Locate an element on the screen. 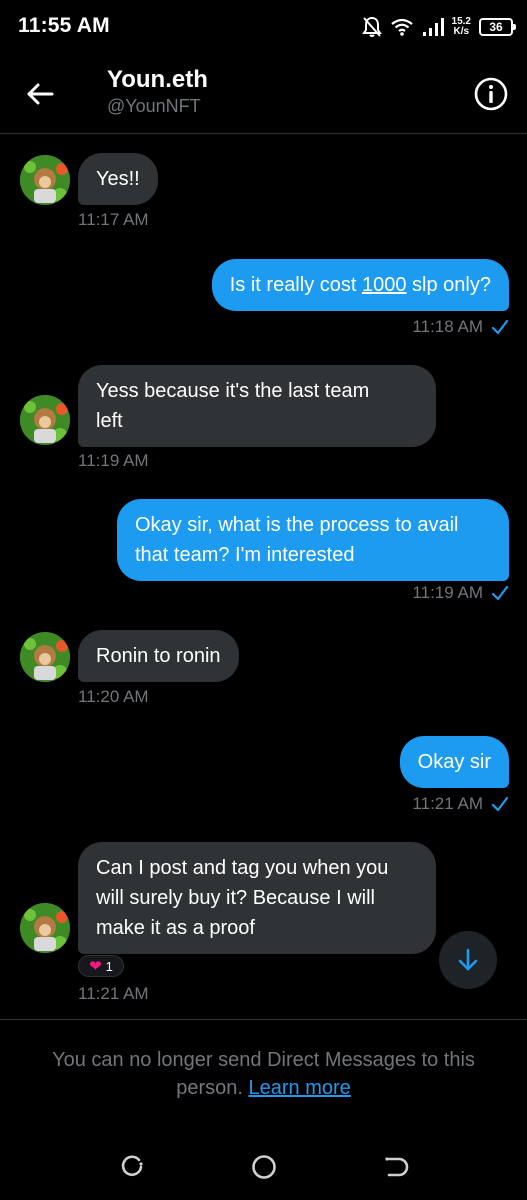 Image resolution: width=527 pixels, height=1200 pixels. wifi-icon is located at coordinates (401, 27).